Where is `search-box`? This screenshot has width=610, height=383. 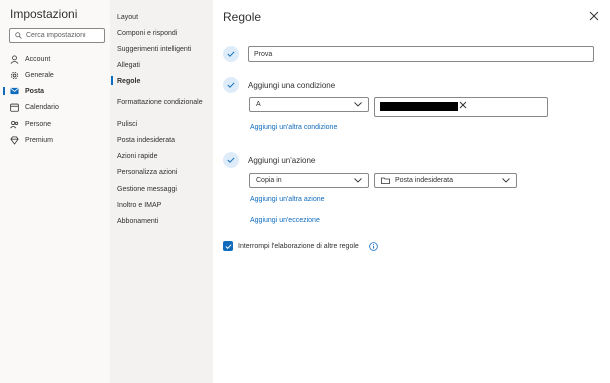 search-box is located at coordinates (57, 35).